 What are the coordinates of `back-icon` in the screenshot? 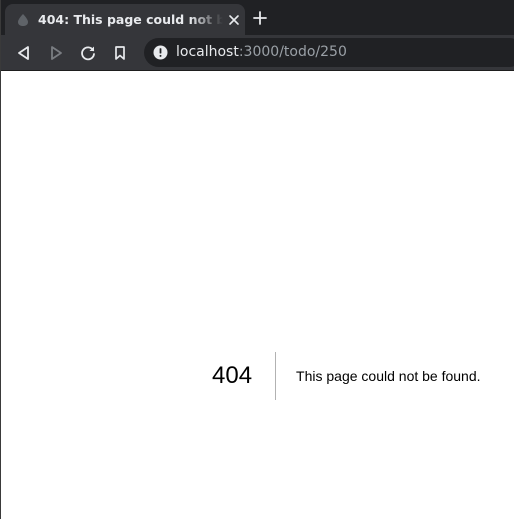 It's located at (24, 53).